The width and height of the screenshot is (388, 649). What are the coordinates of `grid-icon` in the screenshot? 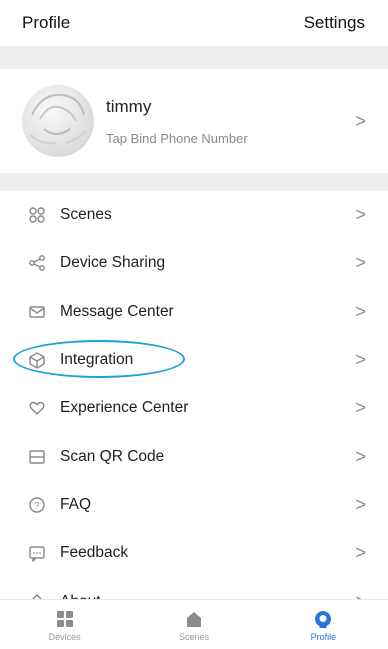 It's located at (64, 619).